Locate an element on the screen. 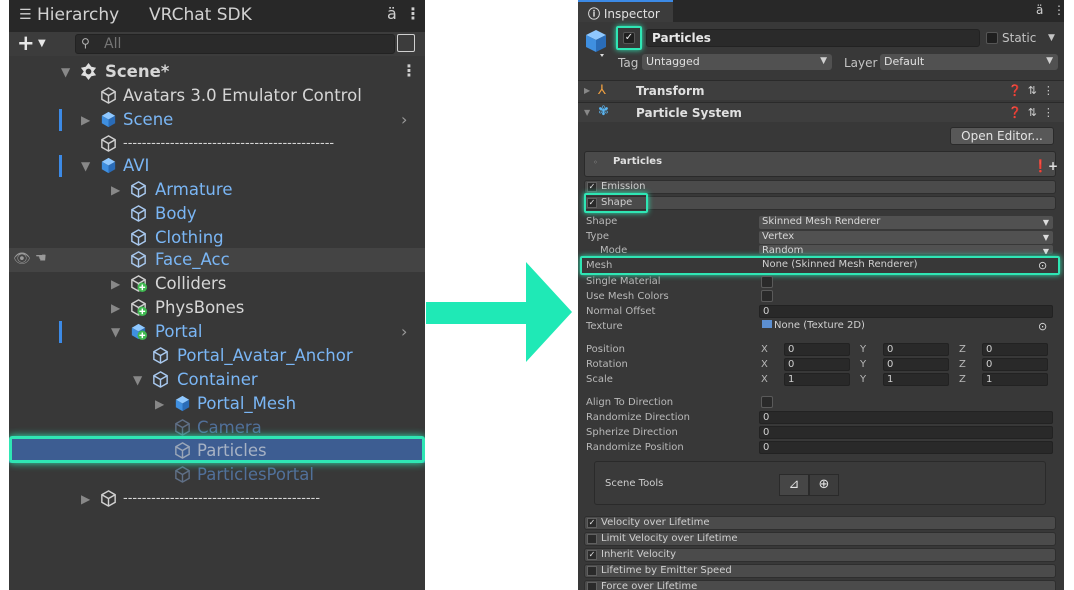  eye-visibility-icon: 👁 is located at coordinates (22, 259).